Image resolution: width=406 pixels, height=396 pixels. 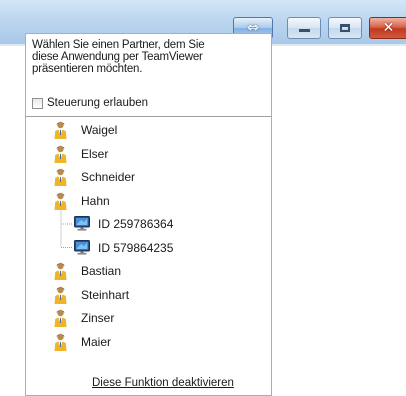 I want to click on maximize-button, so click(x=345, y=28).